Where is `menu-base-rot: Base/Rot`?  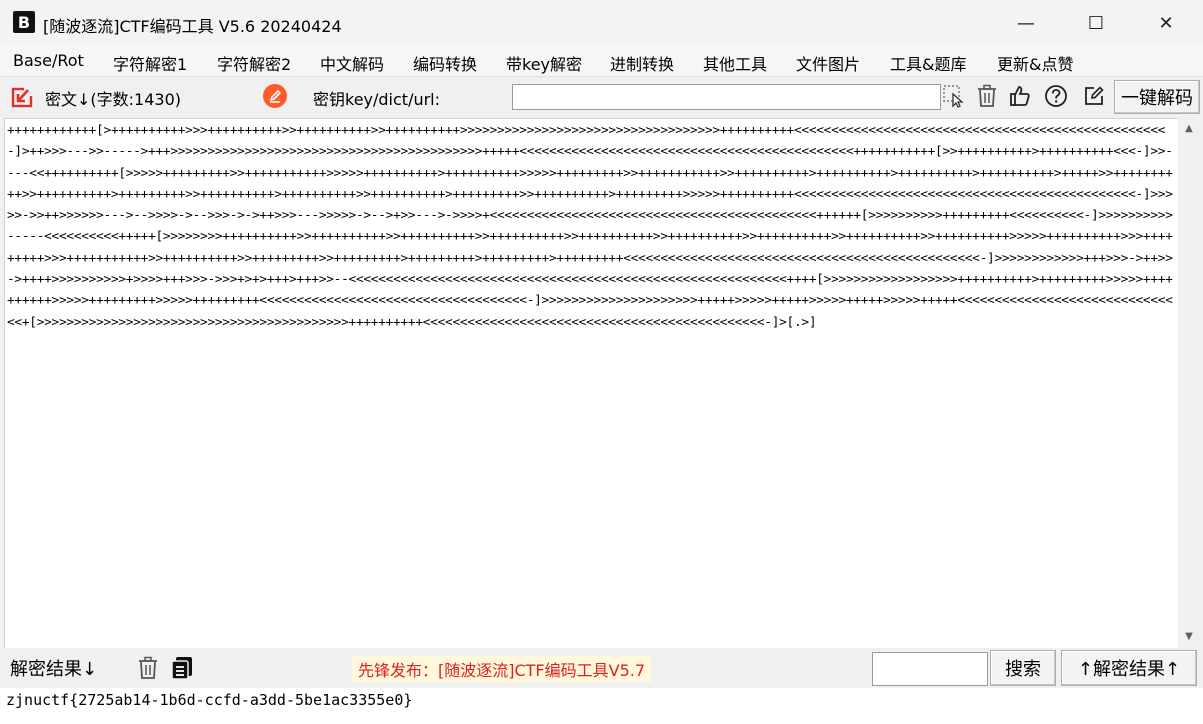
menu-base-rot: Base/Rot is located at coordinates (48, 60).